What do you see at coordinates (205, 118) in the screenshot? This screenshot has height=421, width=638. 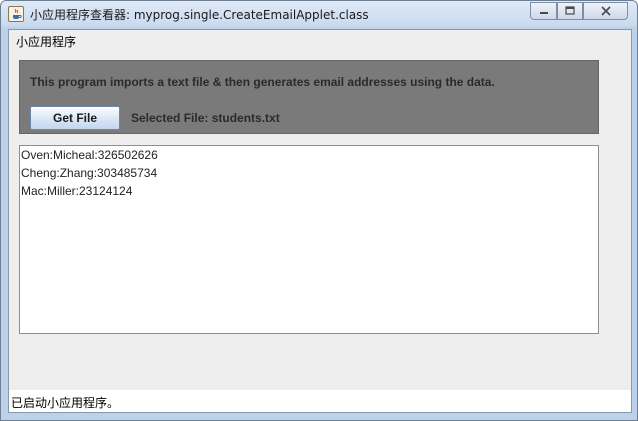 I see `selected-file-label: Selected File: students.txt` at bounding box center [205, 118].